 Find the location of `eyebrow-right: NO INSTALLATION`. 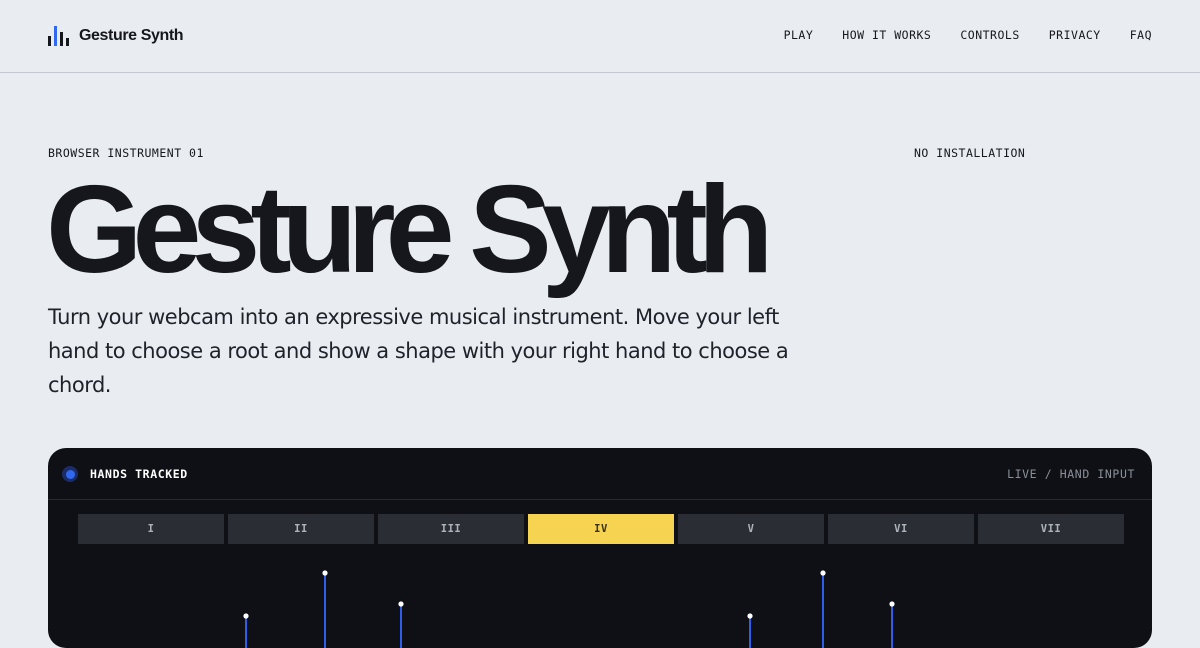

eyebrow-right: NO INSTALLATION is located at coordinates (970, 153).